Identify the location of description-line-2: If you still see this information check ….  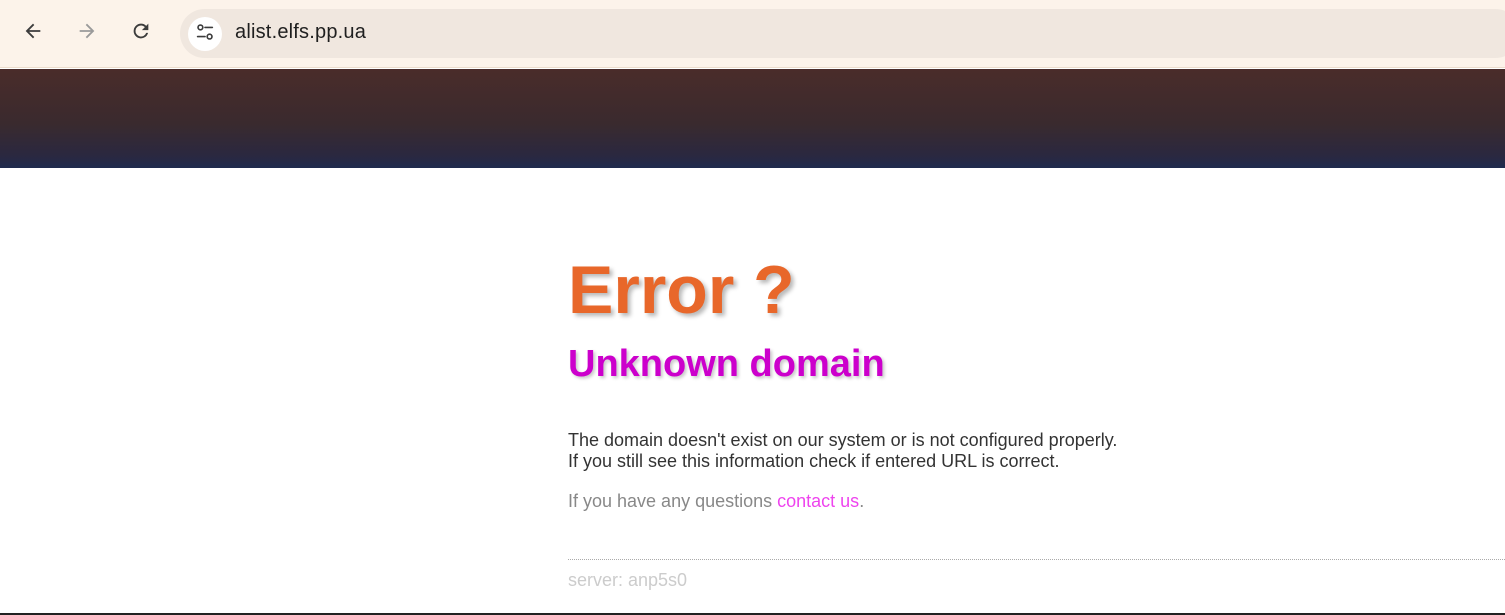
(814, 461).